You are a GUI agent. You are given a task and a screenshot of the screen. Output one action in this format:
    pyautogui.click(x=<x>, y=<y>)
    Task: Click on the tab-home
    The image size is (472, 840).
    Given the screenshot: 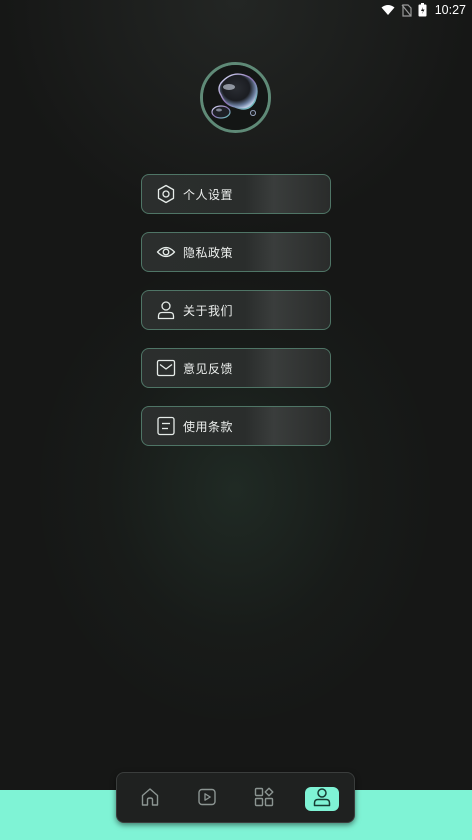 What is the action you would take?
    pyautogui.click(x=150, y=799)
    